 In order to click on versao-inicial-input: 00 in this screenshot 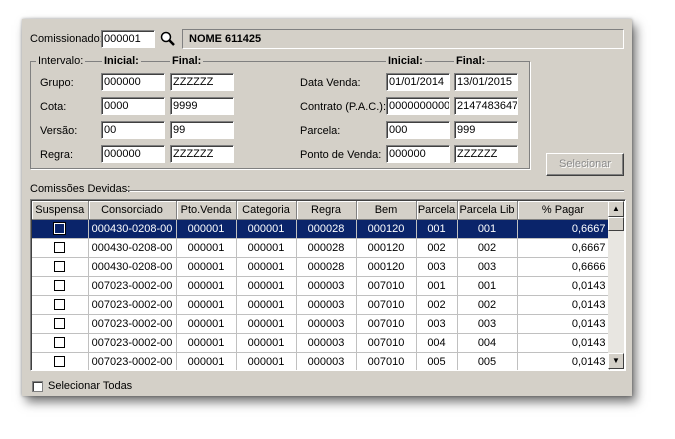, I will do `click(133, 130)`.